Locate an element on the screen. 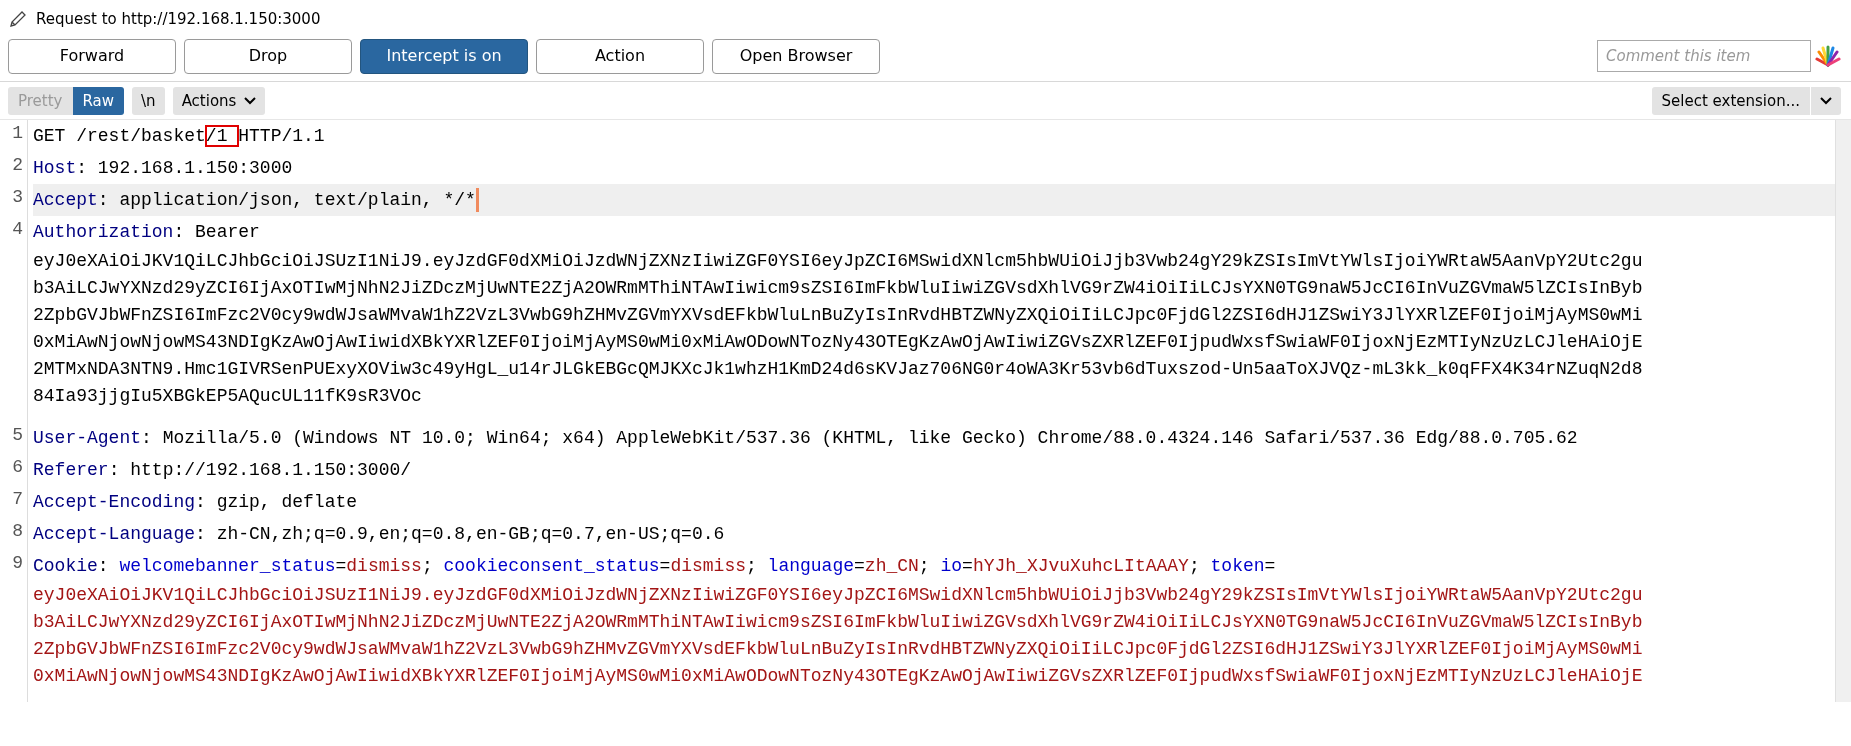  code-line: Accept-Encoding: gzip, deflate is located at coordinates (196, 502).